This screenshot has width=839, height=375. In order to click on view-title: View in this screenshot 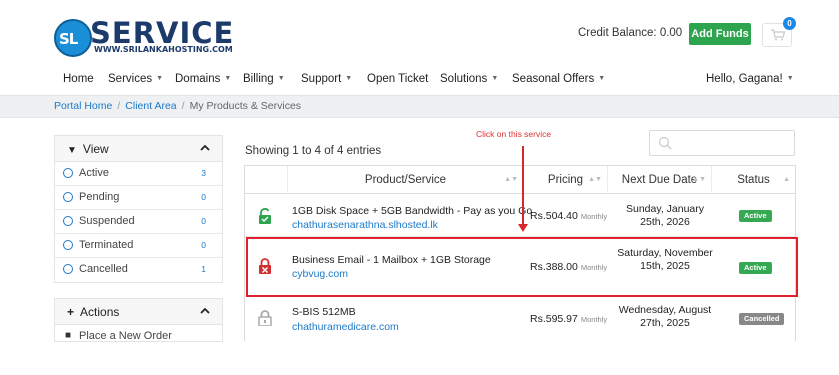, I will do `click(95, 149)`.